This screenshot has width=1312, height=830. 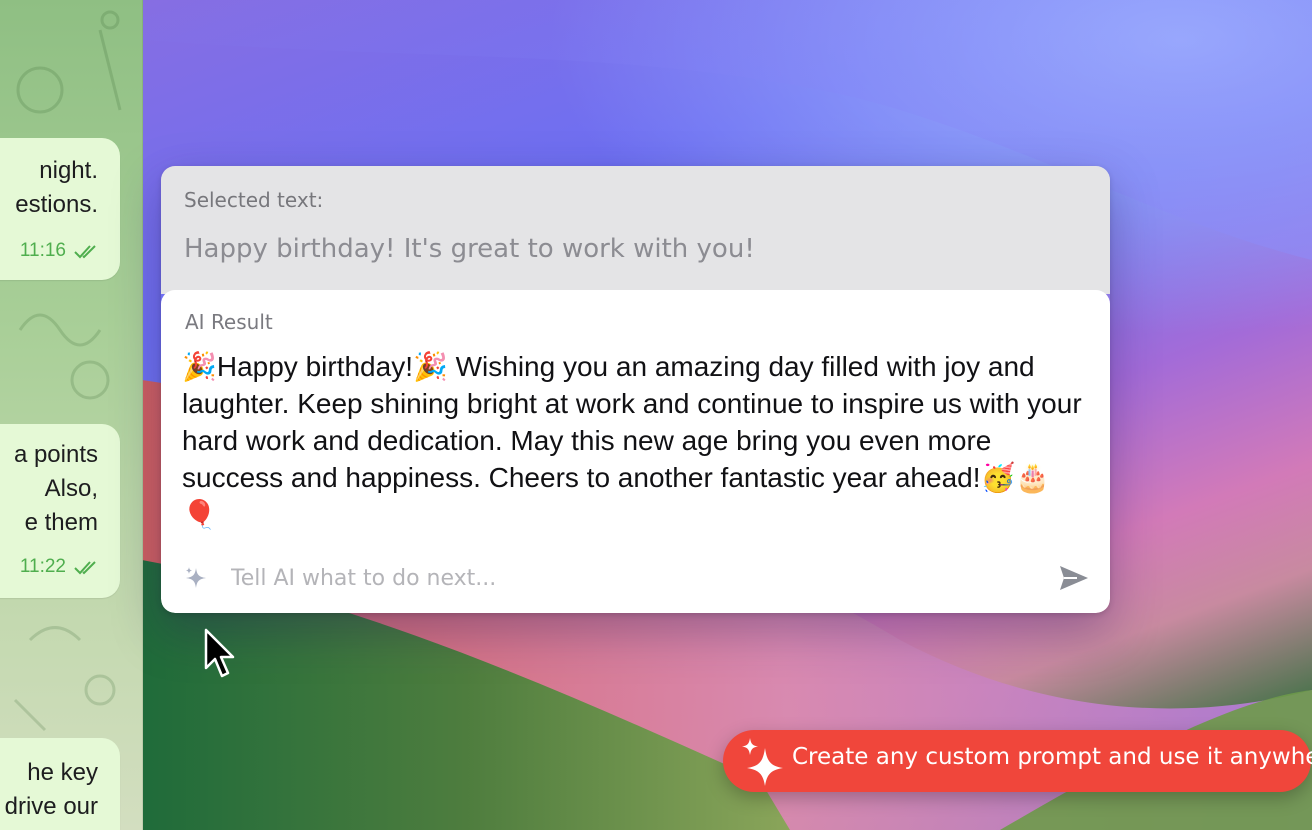 What do you see at coordinates (67, 371) in the screenshot?
I see `chat-doodle-pattern` at bounding box center [67, 371].